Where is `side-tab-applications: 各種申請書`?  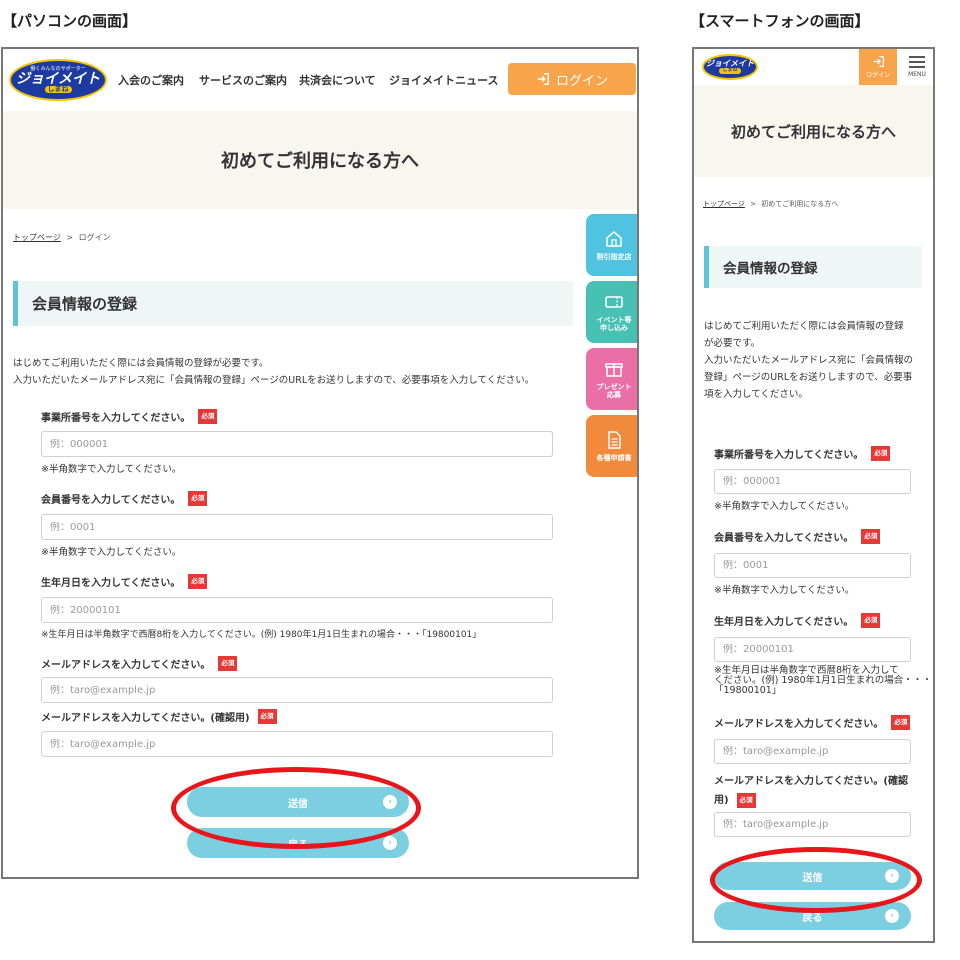 side-tab-applications: 各種申請書 is located at coordinates (611, 446).